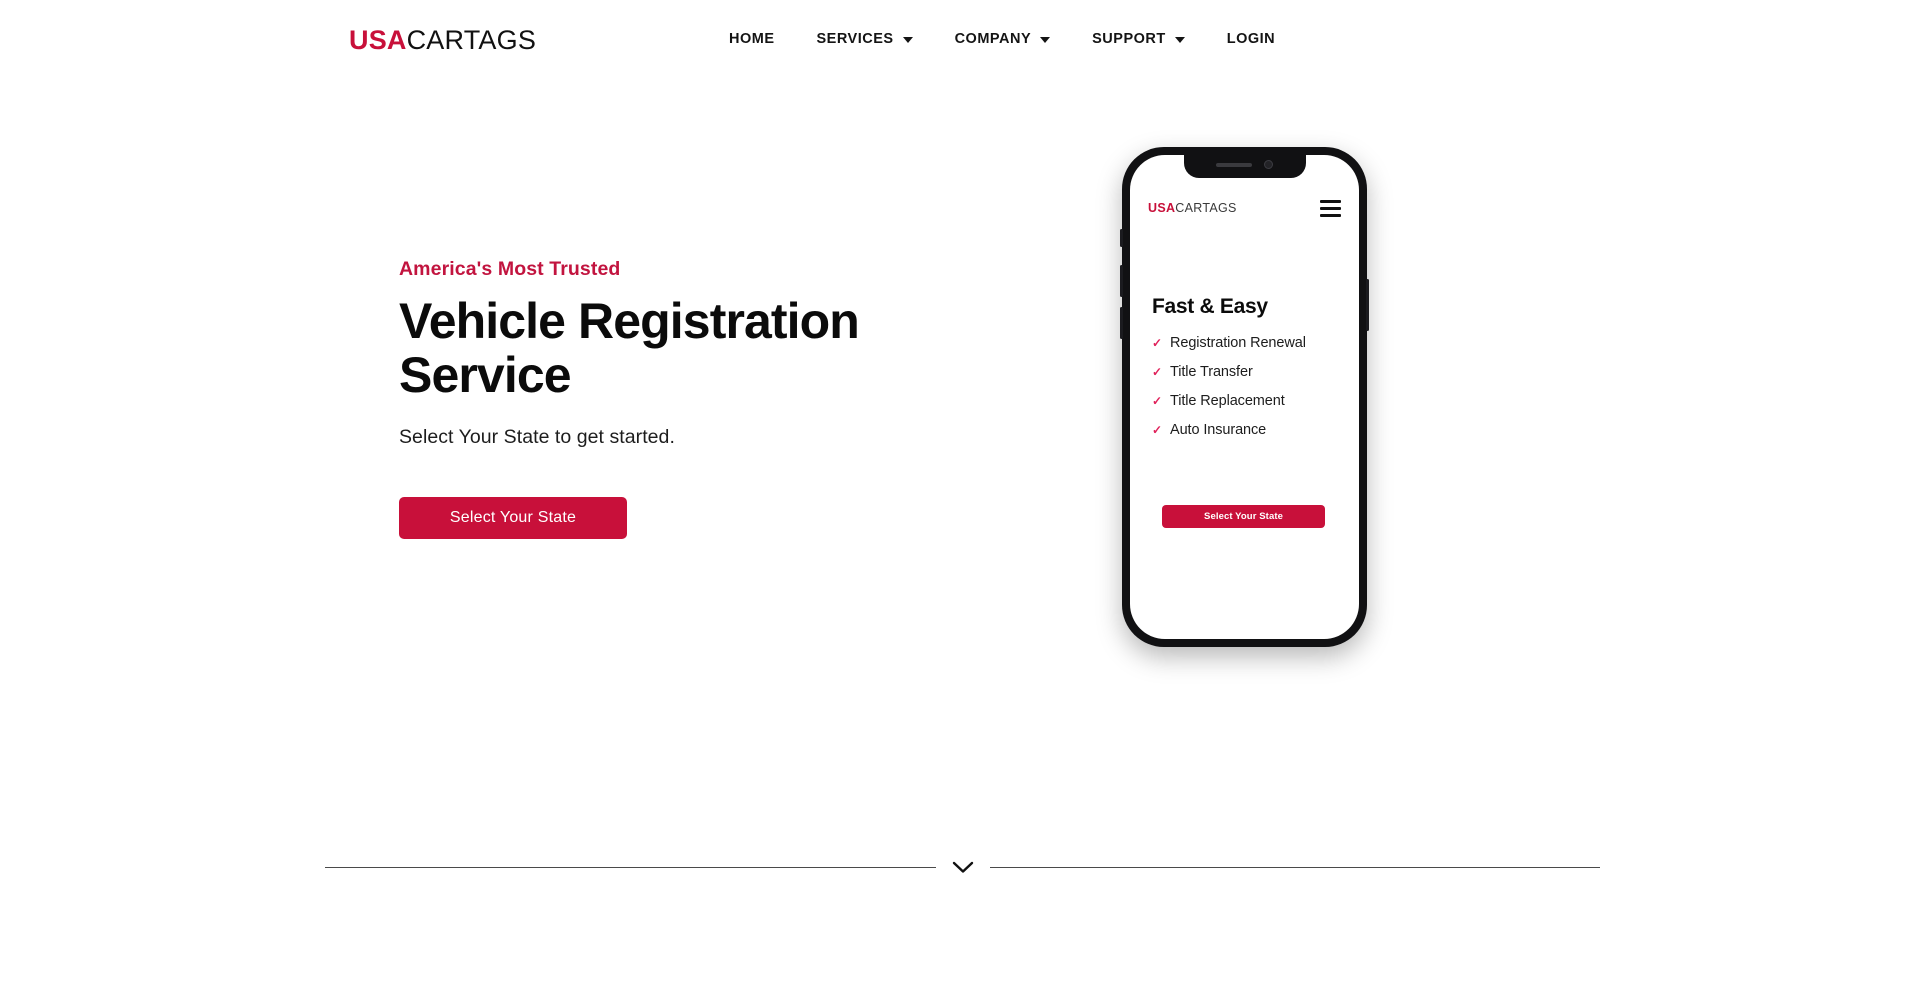  I want to click on list-item: ✓ Title Transfer, so click(1248, 372).